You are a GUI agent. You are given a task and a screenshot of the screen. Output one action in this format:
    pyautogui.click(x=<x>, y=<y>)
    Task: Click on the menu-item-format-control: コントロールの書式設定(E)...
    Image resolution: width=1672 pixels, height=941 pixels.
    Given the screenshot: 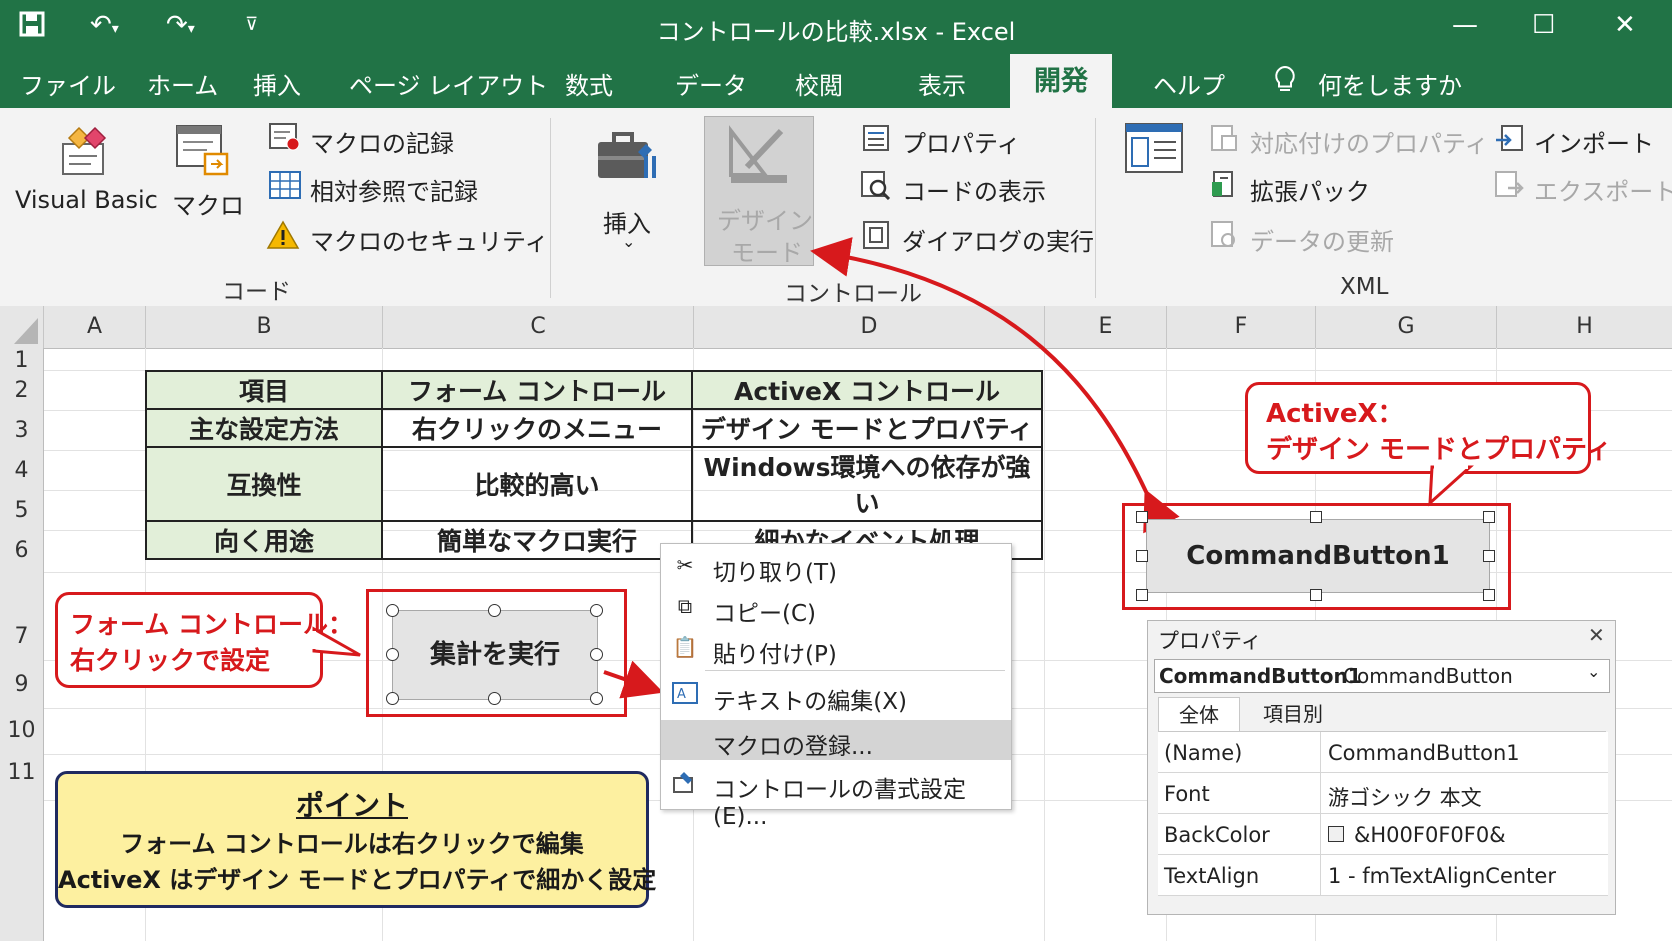 What is the action you would take?
    pyautogui.click(x=836, y=796)
    